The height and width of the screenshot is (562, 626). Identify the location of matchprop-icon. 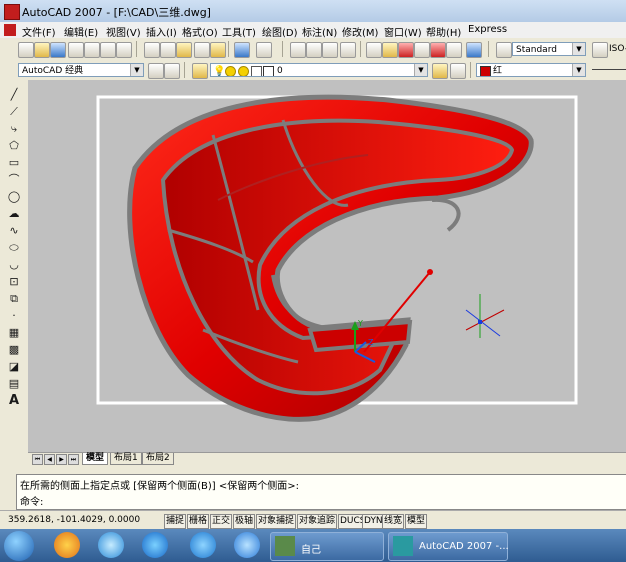
(202, 50).